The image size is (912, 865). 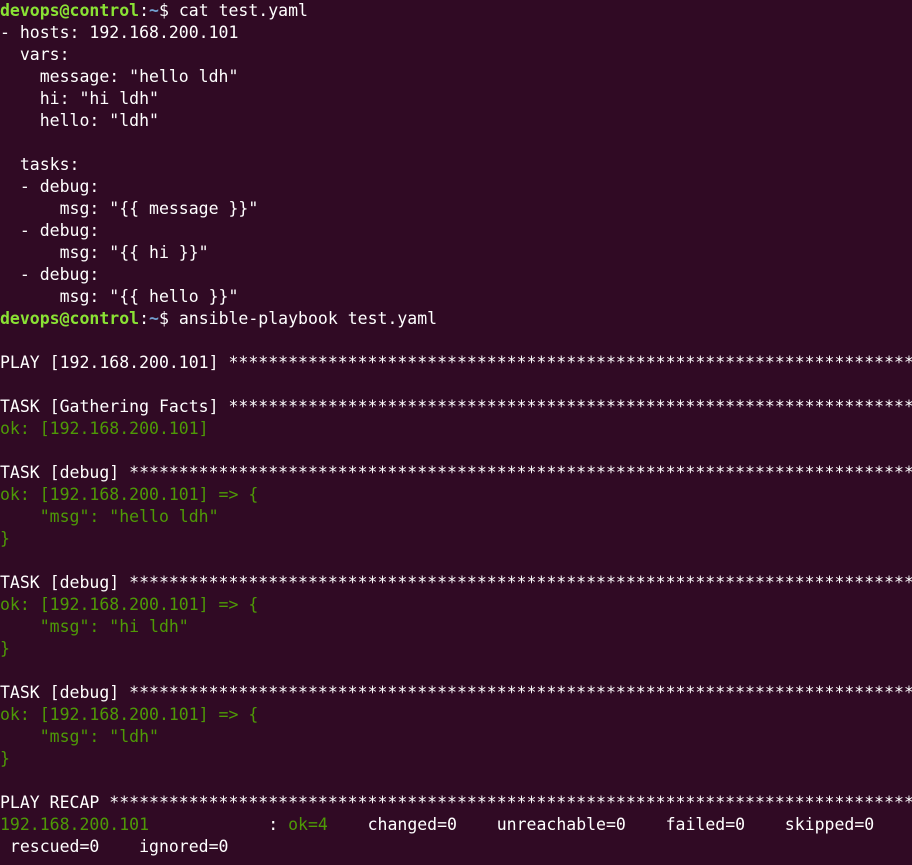 What do you see at coordinates (104, 252) in the screenshot?
I see `output-text: msg: "{{ hi }}"` at bounding box center [104, 252].